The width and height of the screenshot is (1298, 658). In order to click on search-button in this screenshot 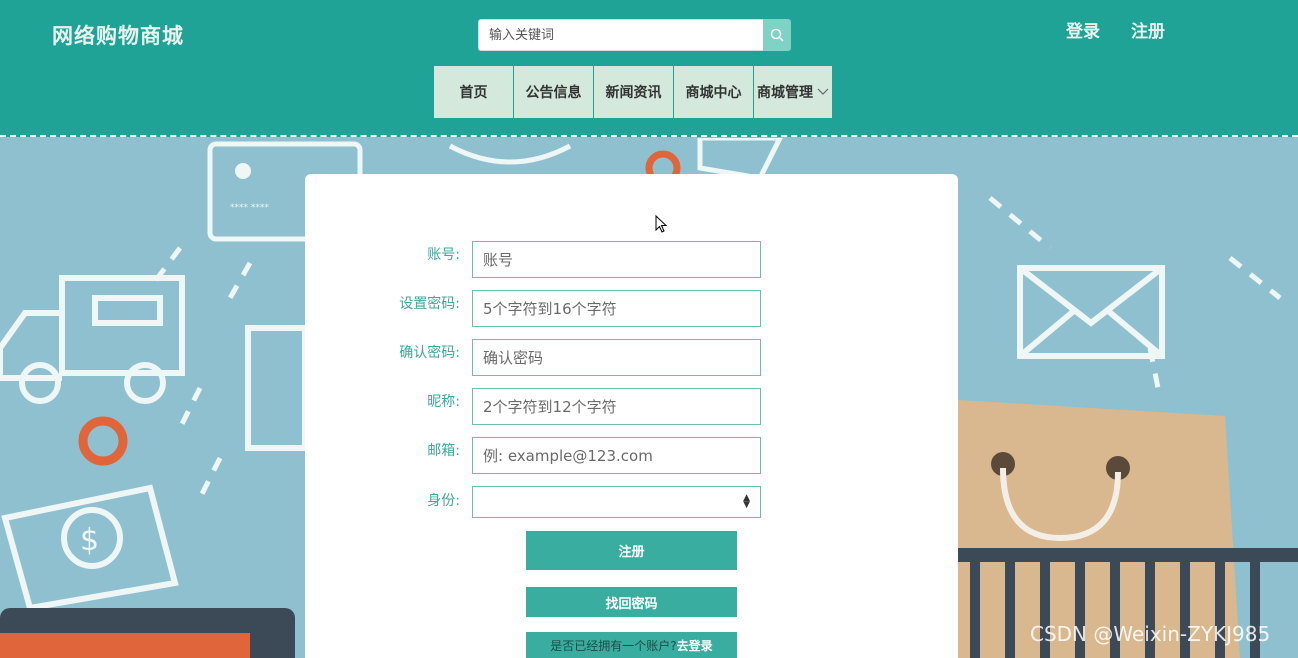, I will do `click(777, 35)`.